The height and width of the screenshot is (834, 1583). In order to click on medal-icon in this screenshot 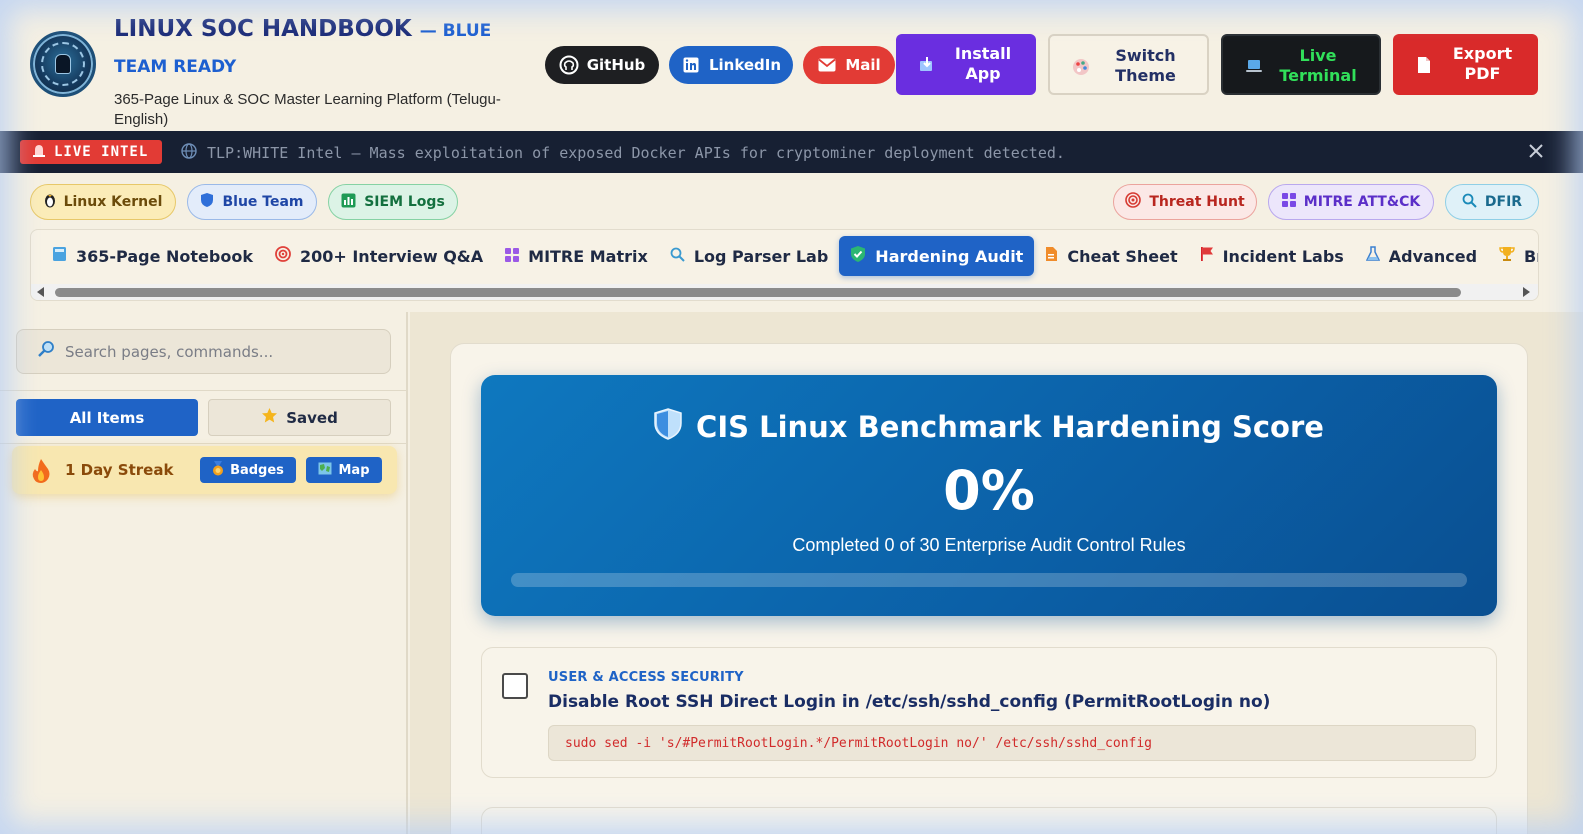, I will do `click(218, 470)`.